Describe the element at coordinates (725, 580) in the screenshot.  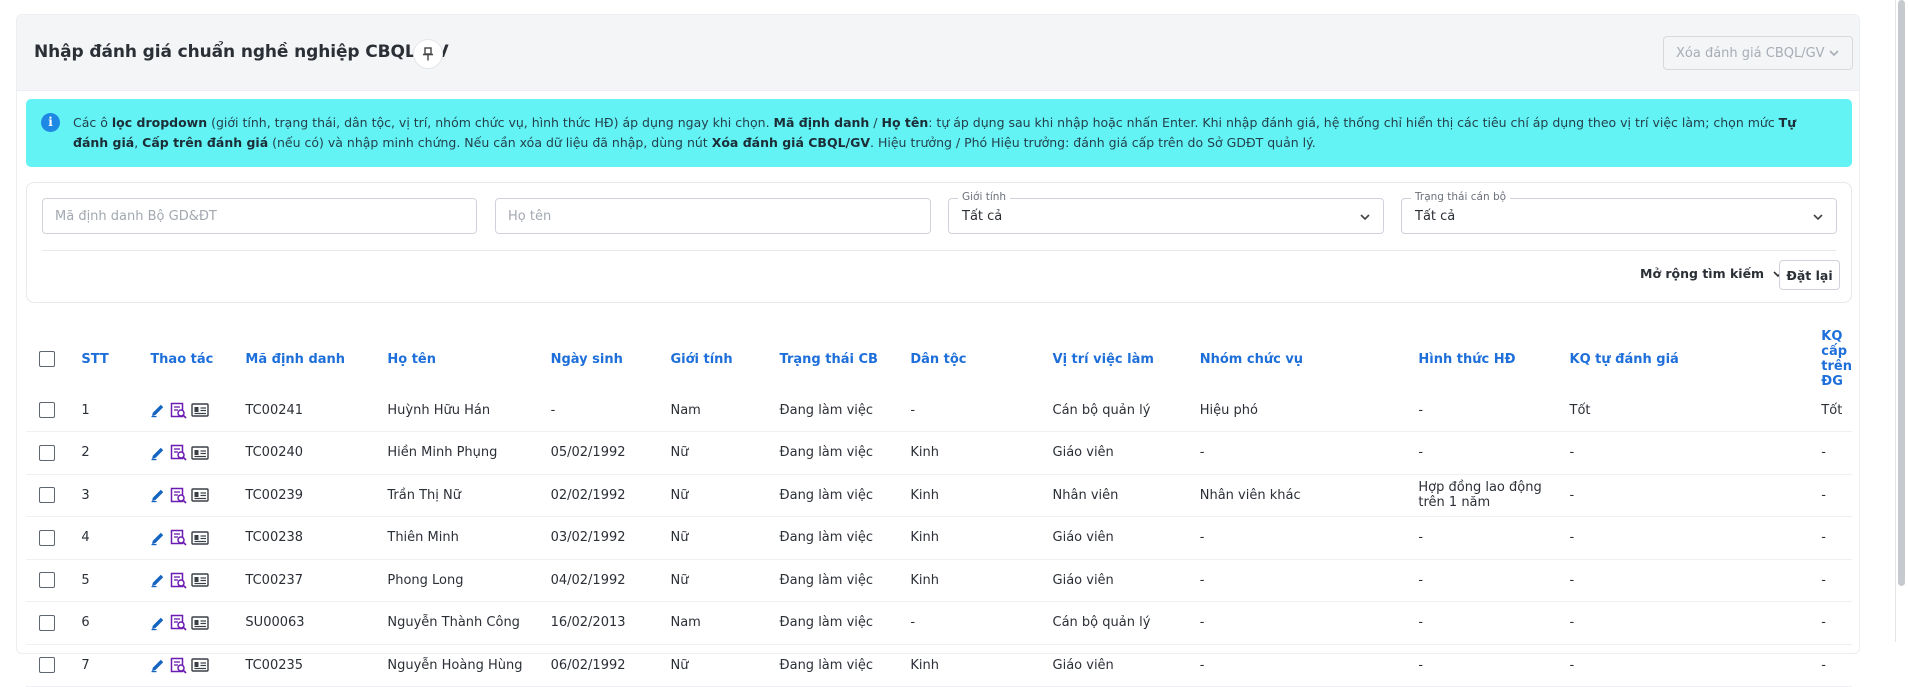
I see `table-cell: Nữ` at that location.